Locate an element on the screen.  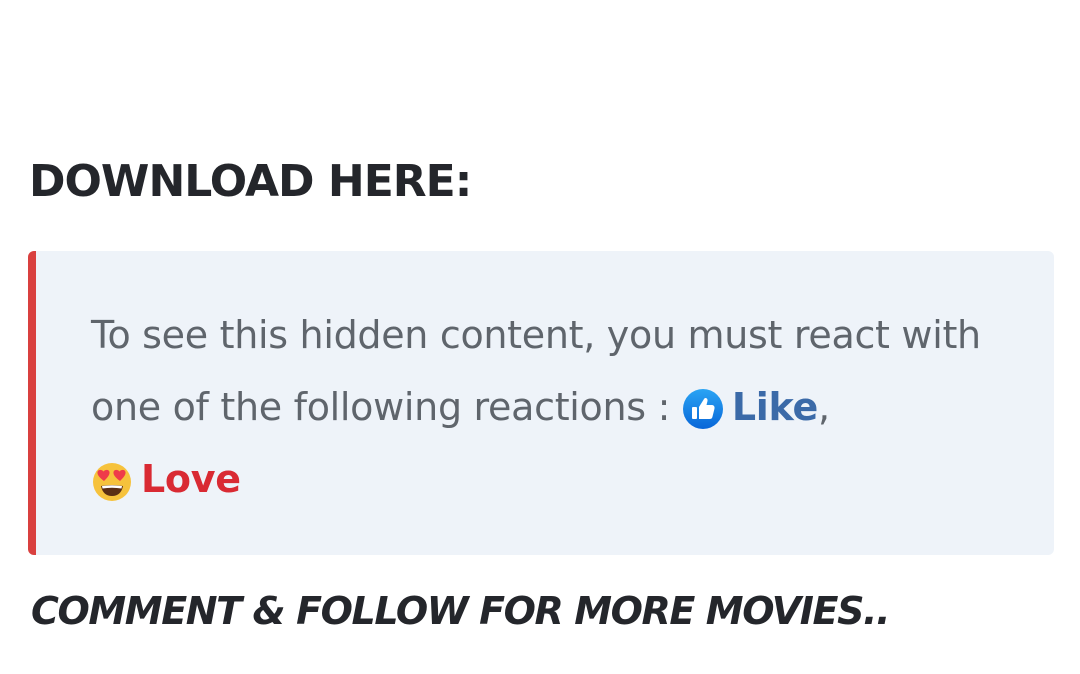
reaction-like: Like is located at coordinates (750, 407).